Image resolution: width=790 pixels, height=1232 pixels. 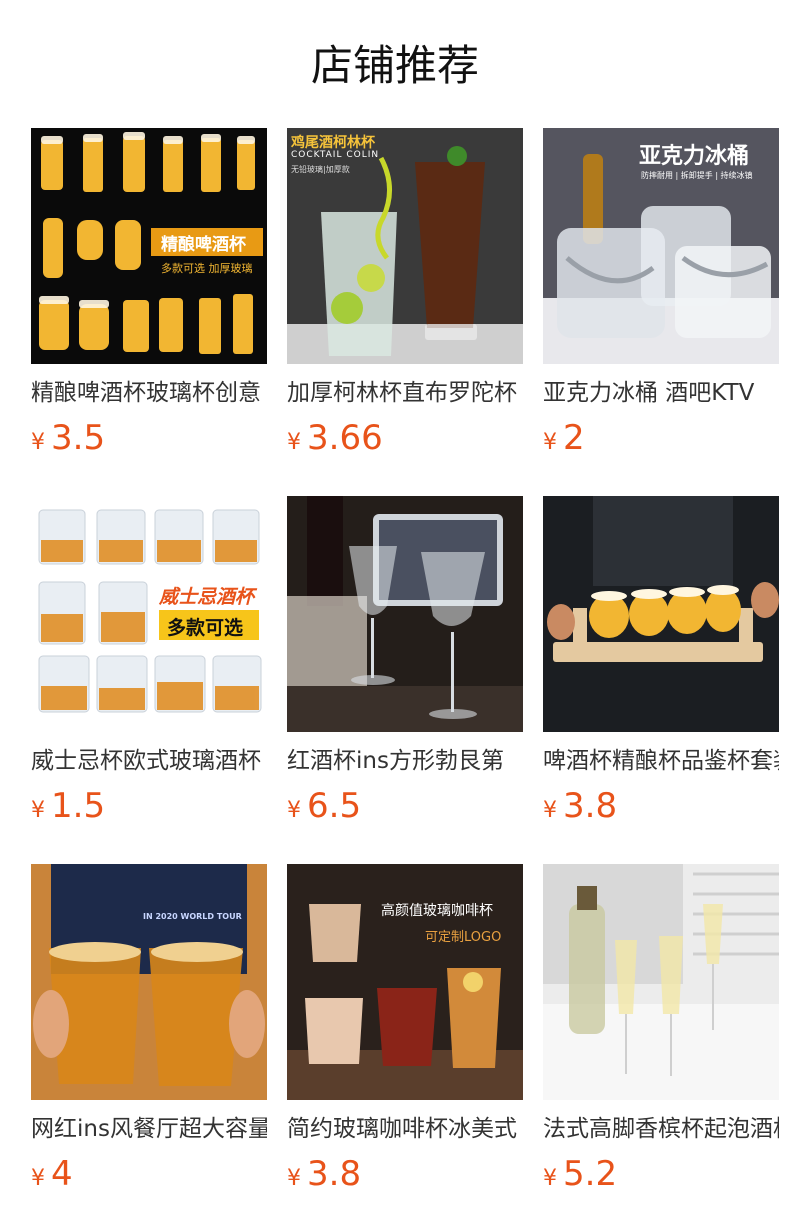 I want to click on page-title: 店铺推荐, so click(x=394, y=65).